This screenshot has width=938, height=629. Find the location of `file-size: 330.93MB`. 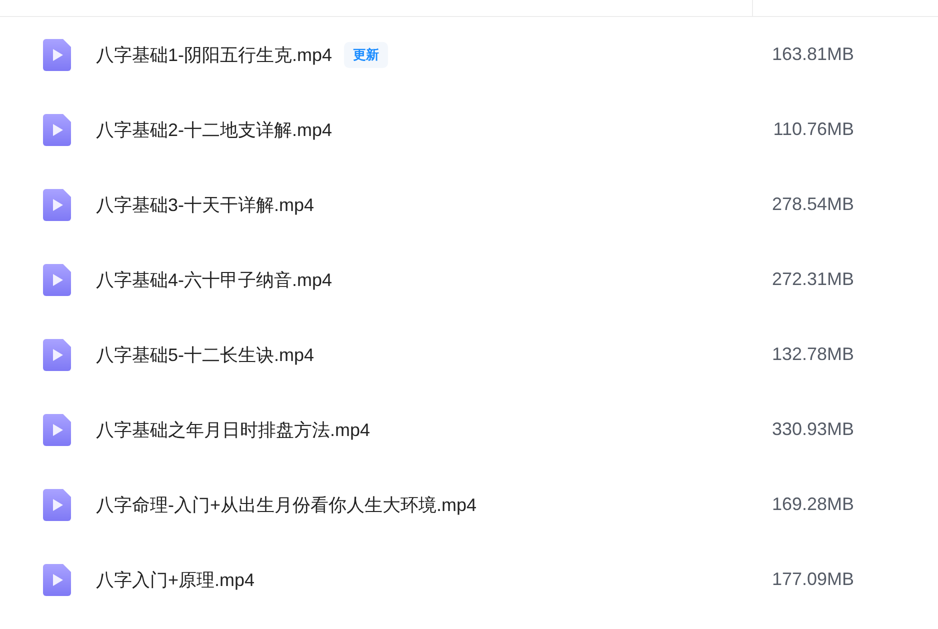

file-size: 330.93MB is located at coordinates (813, 429).